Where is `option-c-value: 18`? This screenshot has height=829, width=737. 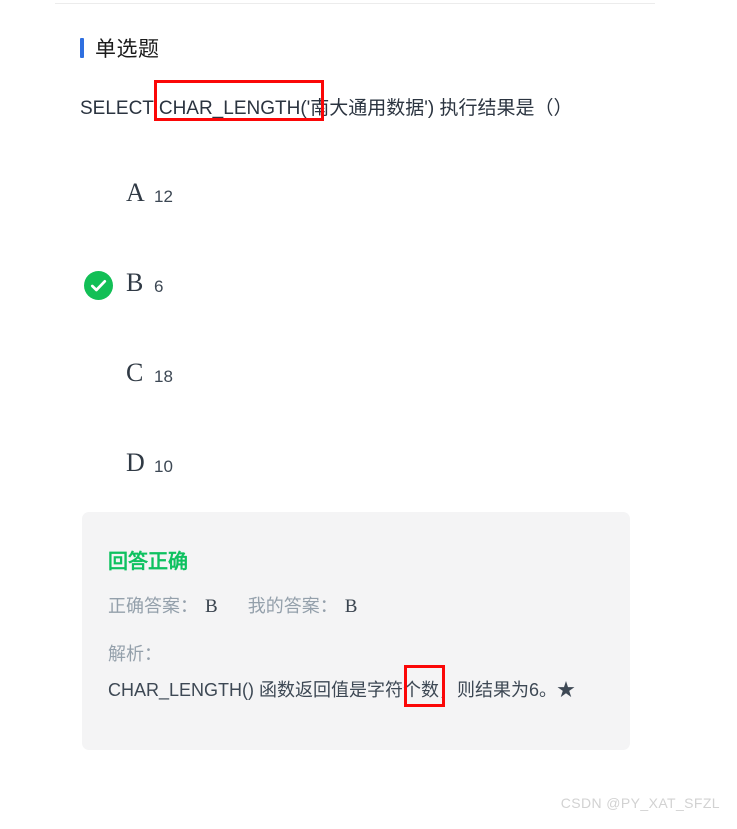 option-c-value: 18 is located at coordinates (163, 376).